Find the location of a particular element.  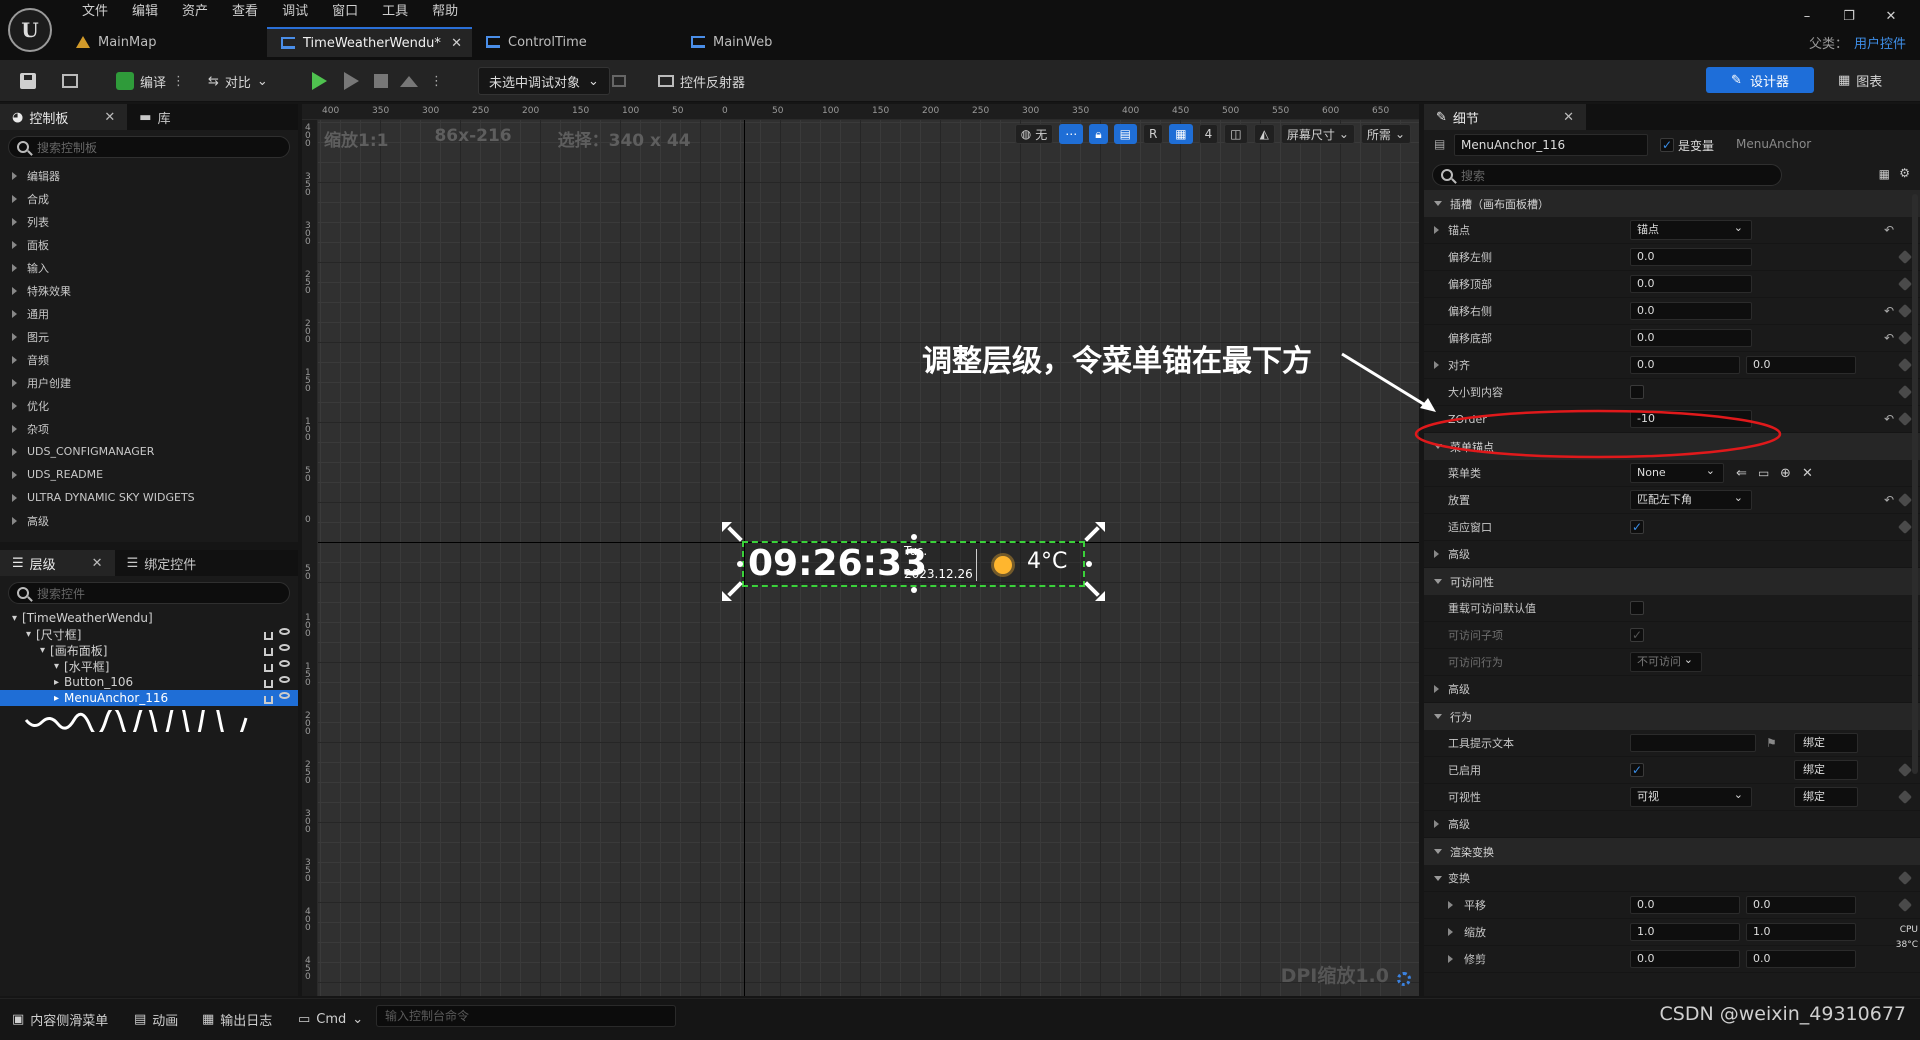

placement-dropdown: 匹配左下角 is located at coordinates (1691, 499).